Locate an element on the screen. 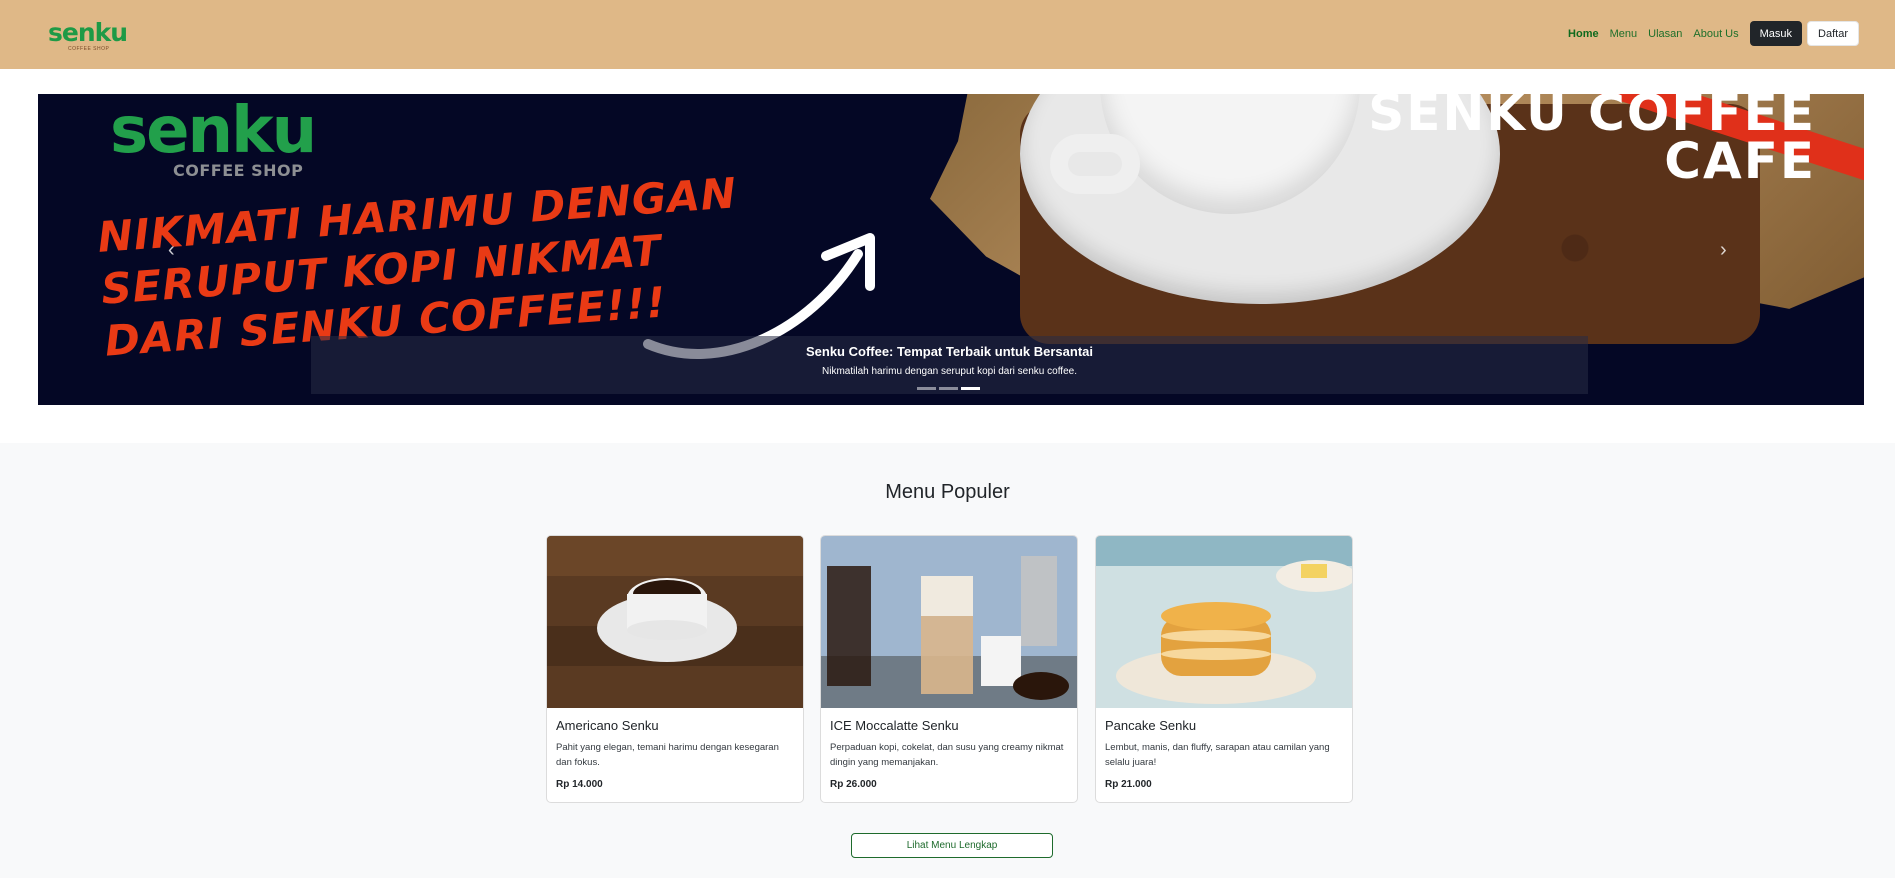 The width and height of the screenshot is (1895, 878). nav-link-about-us: About Us is located at coordinates (1715, 34).